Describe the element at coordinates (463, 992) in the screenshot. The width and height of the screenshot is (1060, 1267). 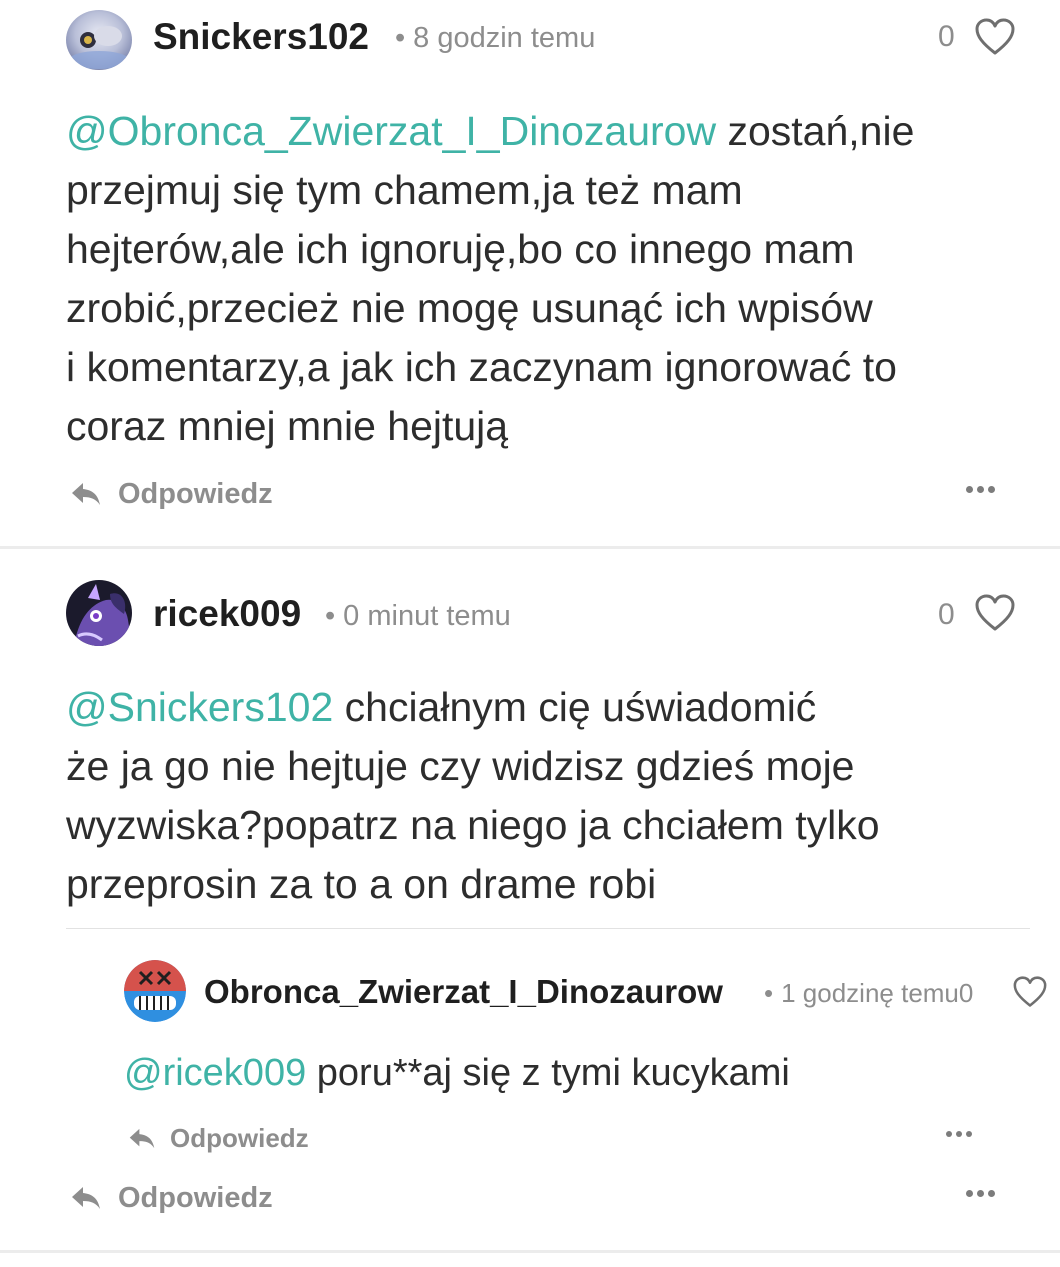
I see `username: Obronca_Zwierzat_I_Dinozaurow` at that location.